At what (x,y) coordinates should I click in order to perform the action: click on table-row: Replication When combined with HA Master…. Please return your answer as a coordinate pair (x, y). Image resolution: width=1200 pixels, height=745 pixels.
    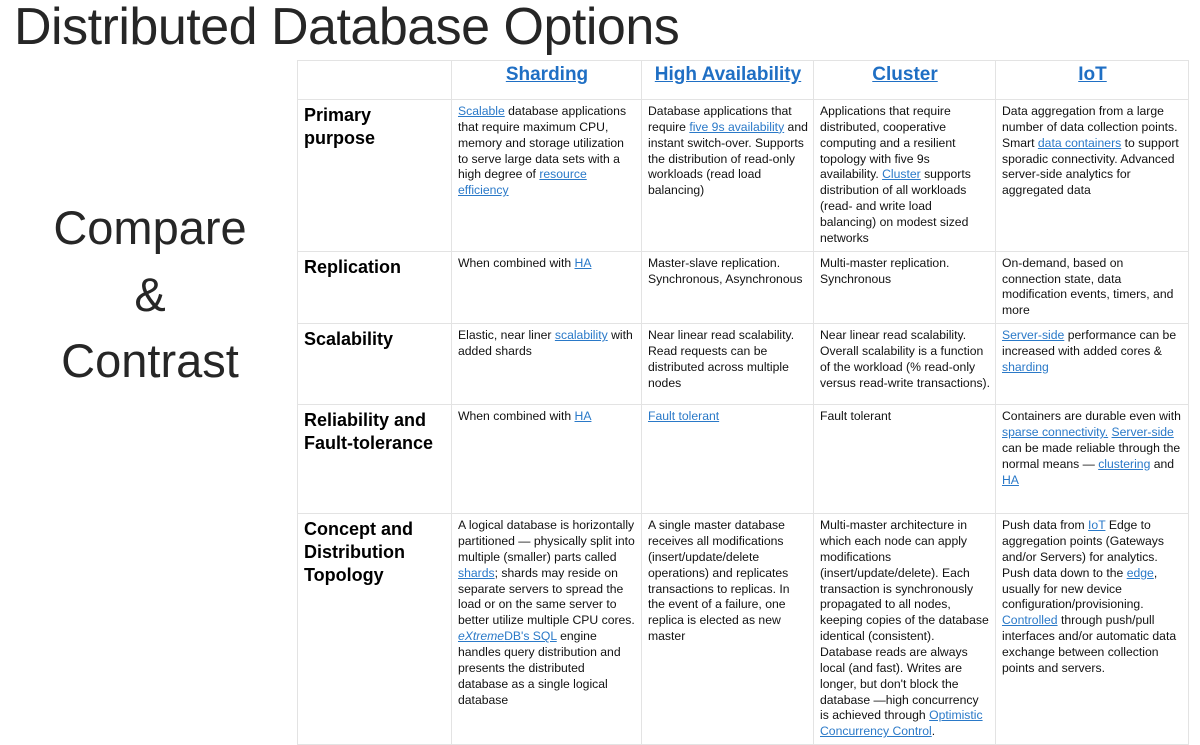
    Looking at the image, I should click on (743, 287).